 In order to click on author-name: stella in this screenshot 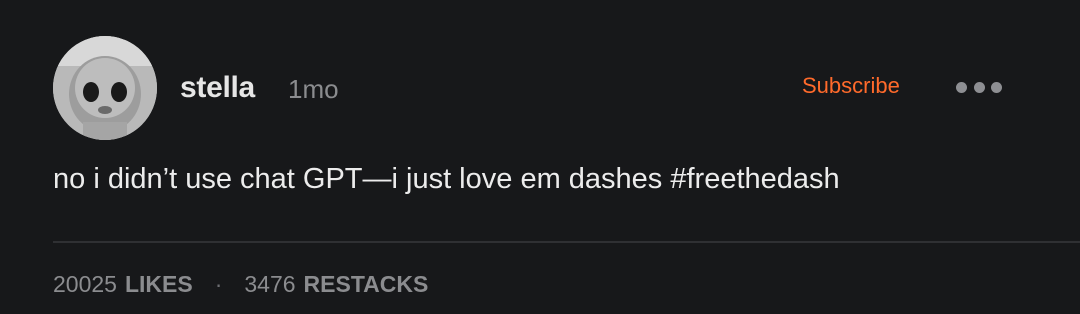, I will do `click(217, 88)`.